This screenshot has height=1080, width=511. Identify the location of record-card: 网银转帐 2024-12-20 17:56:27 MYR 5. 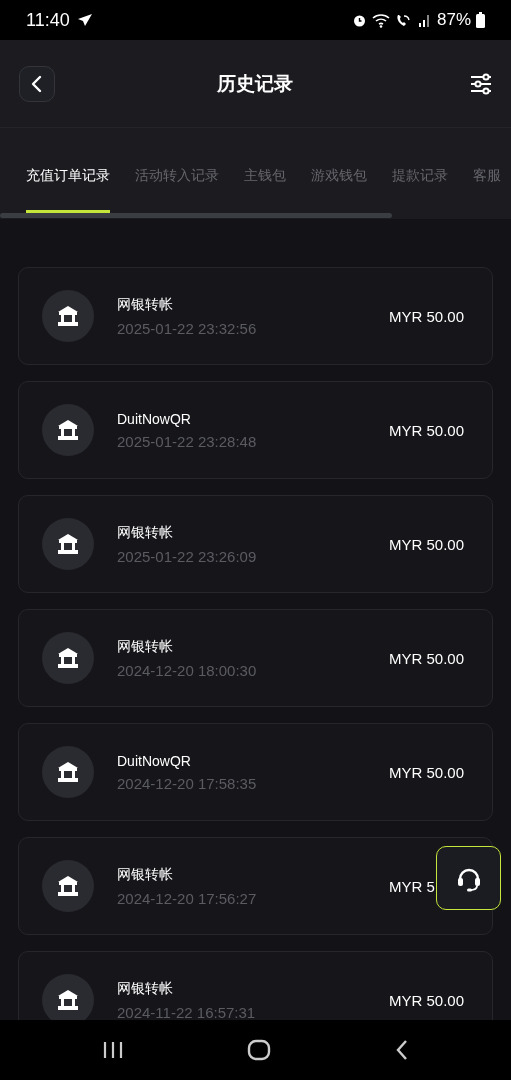
(255, 886).